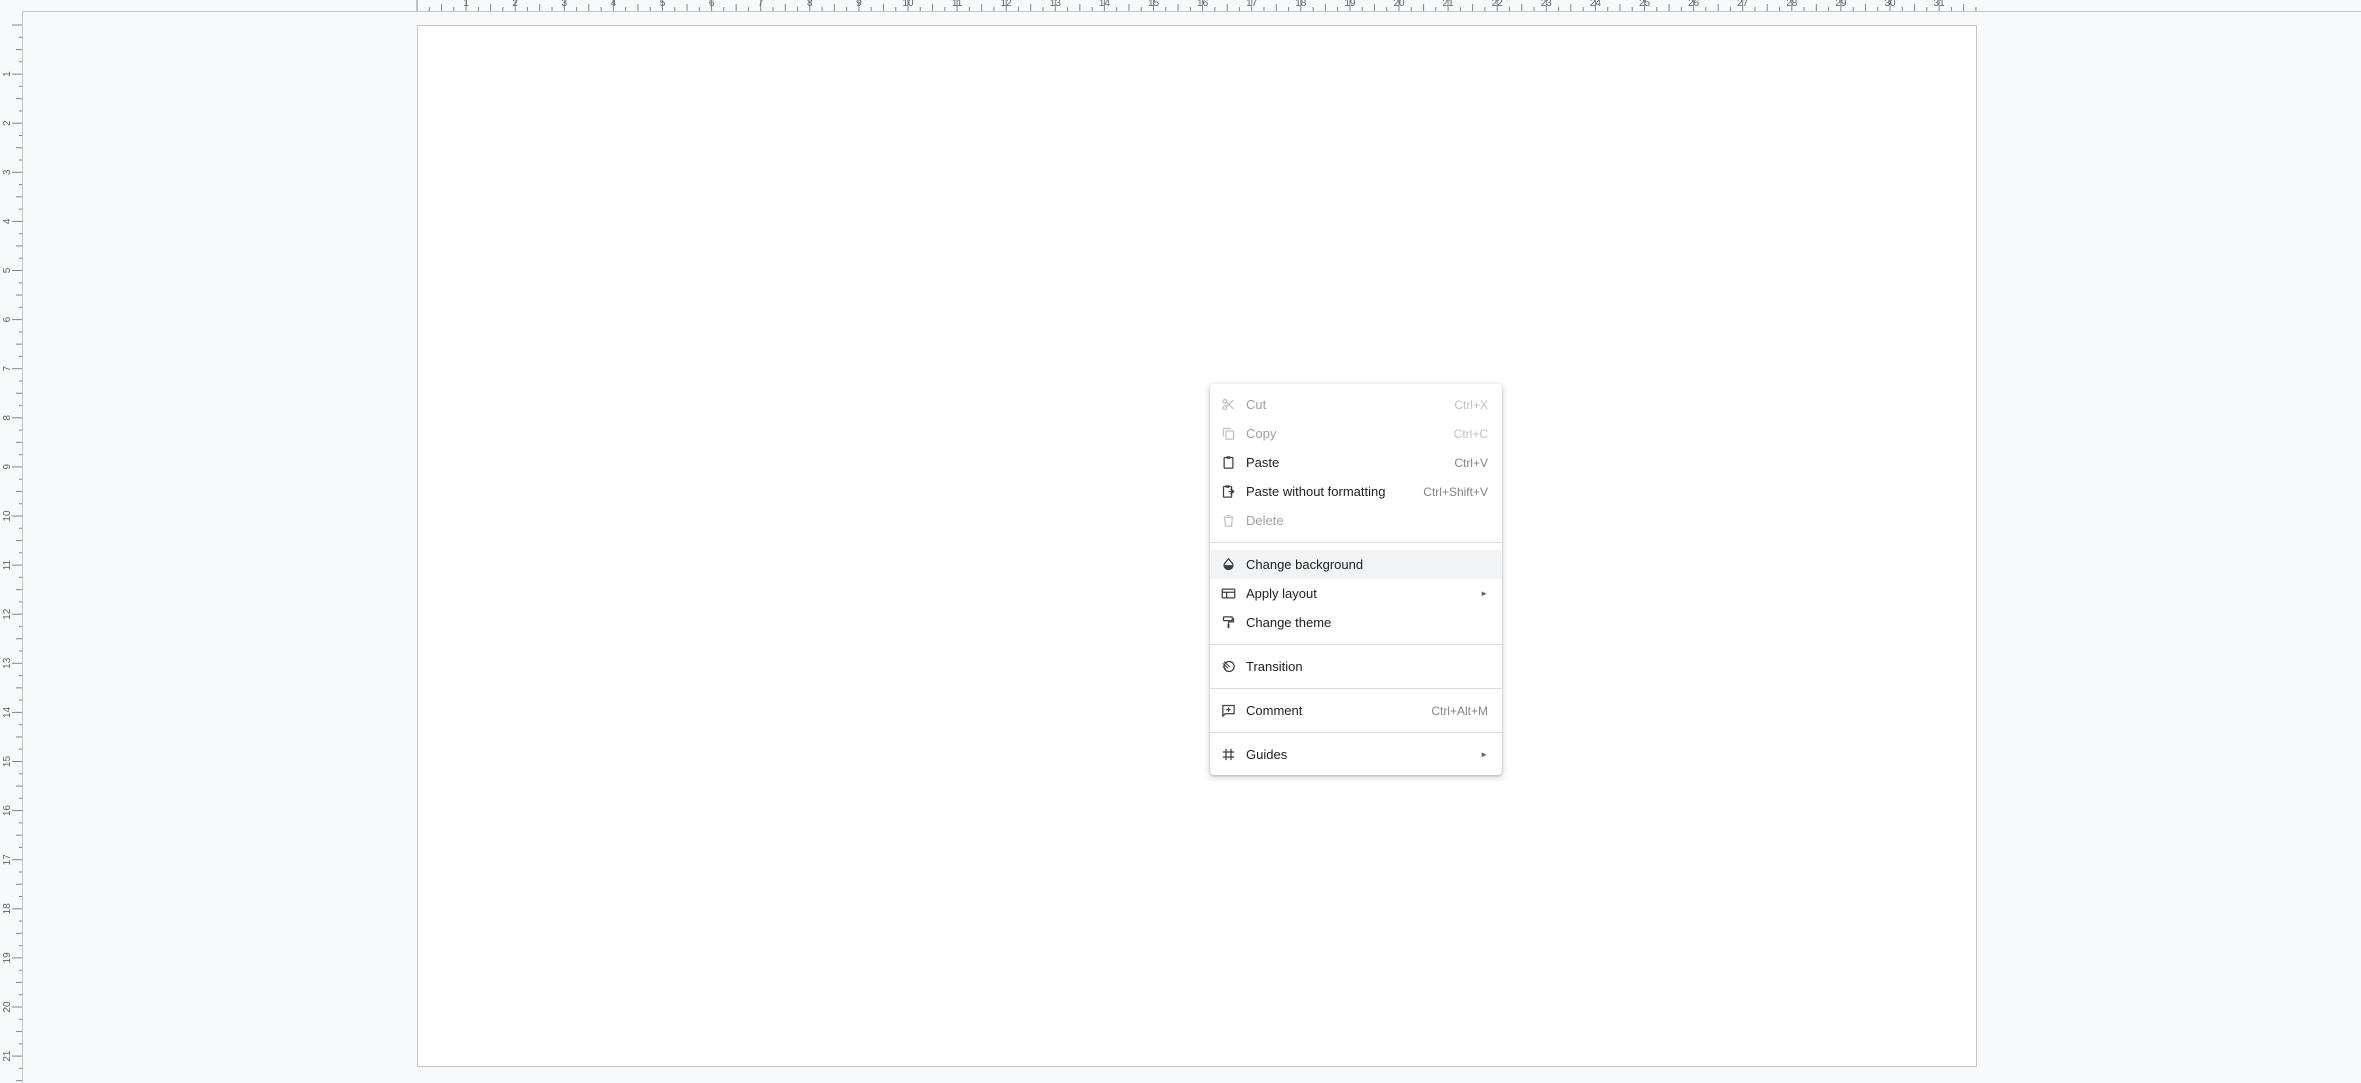  What do you see at coordinates (1792, 4) in the screenshot?
I see `ruler-tick-label: 28` at bounding box center [1792, 4].